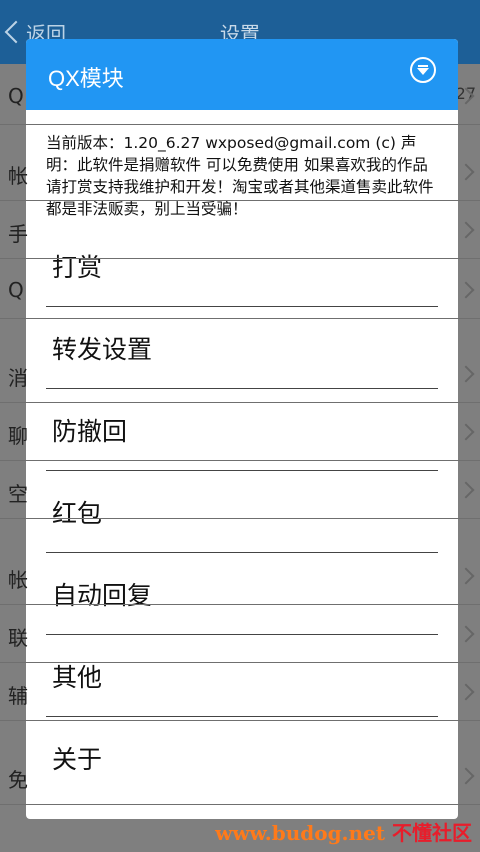  I want to click on menu-item-label: 防撤回, so click(90, 431).